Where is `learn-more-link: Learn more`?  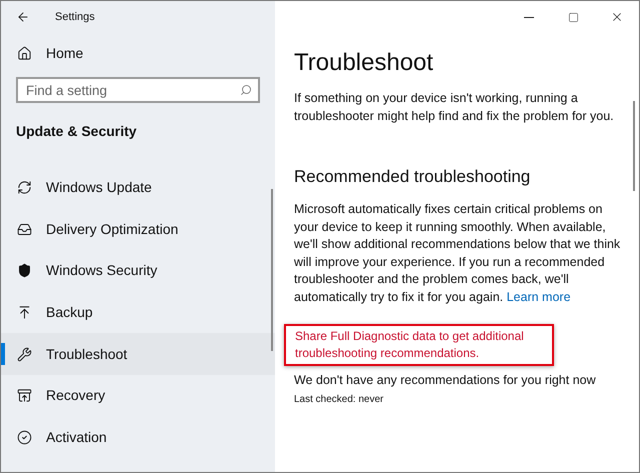
learn-more-link: Learn more is located at coordinates (538, 297).